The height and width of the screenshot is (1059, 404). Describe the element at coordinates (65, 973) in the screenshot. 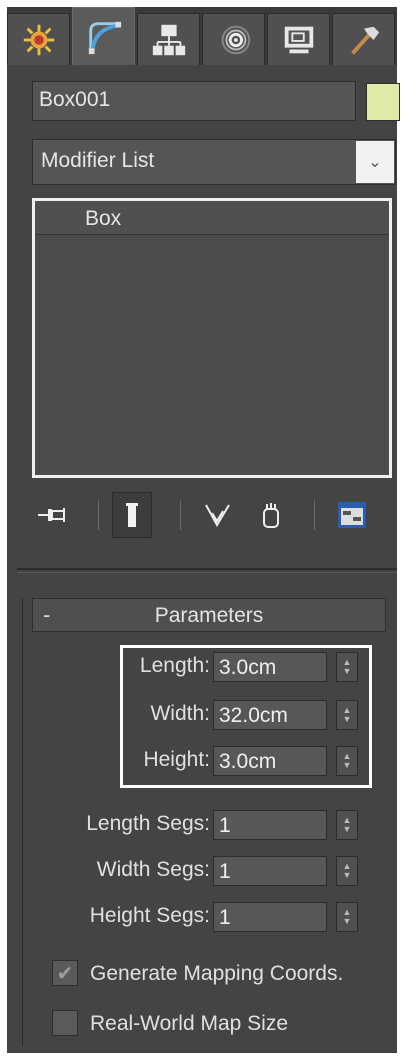

I see `generate-mapping-checkbox: ✔` at that location.